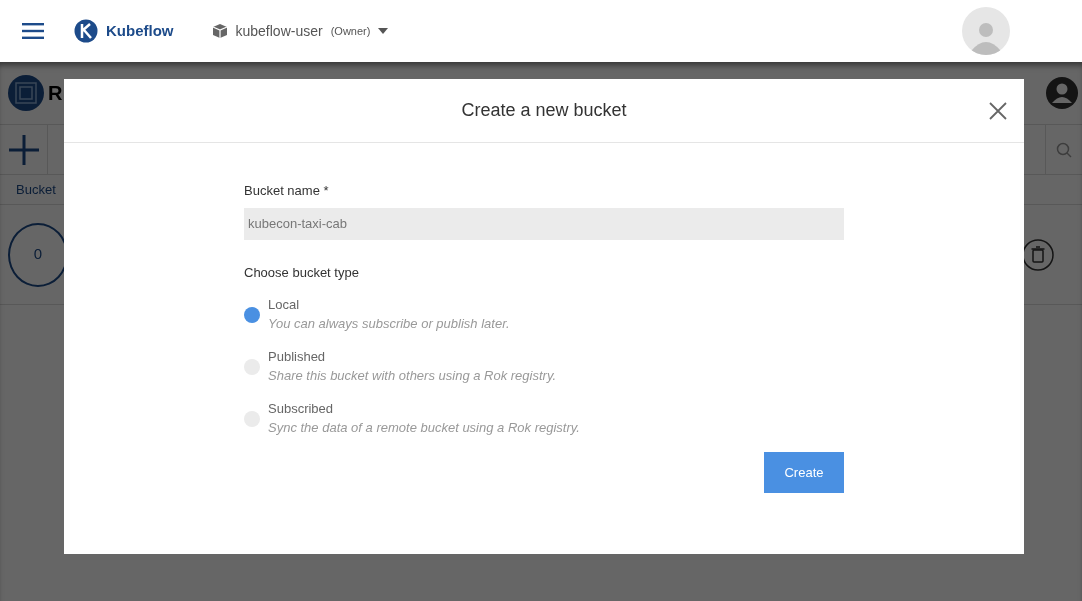 Image resolution: width=1082 pixels, height=601 pixels. I want to click on create-button: Create, so click(804, 472).